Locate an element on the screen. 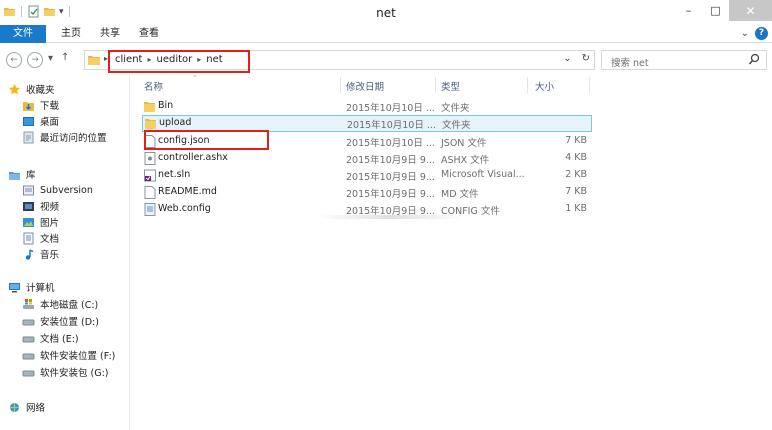 The height and width of the screenshot is (430, 772). address-dropdown-icon: ⌄ is located at coordinates (567, 58).